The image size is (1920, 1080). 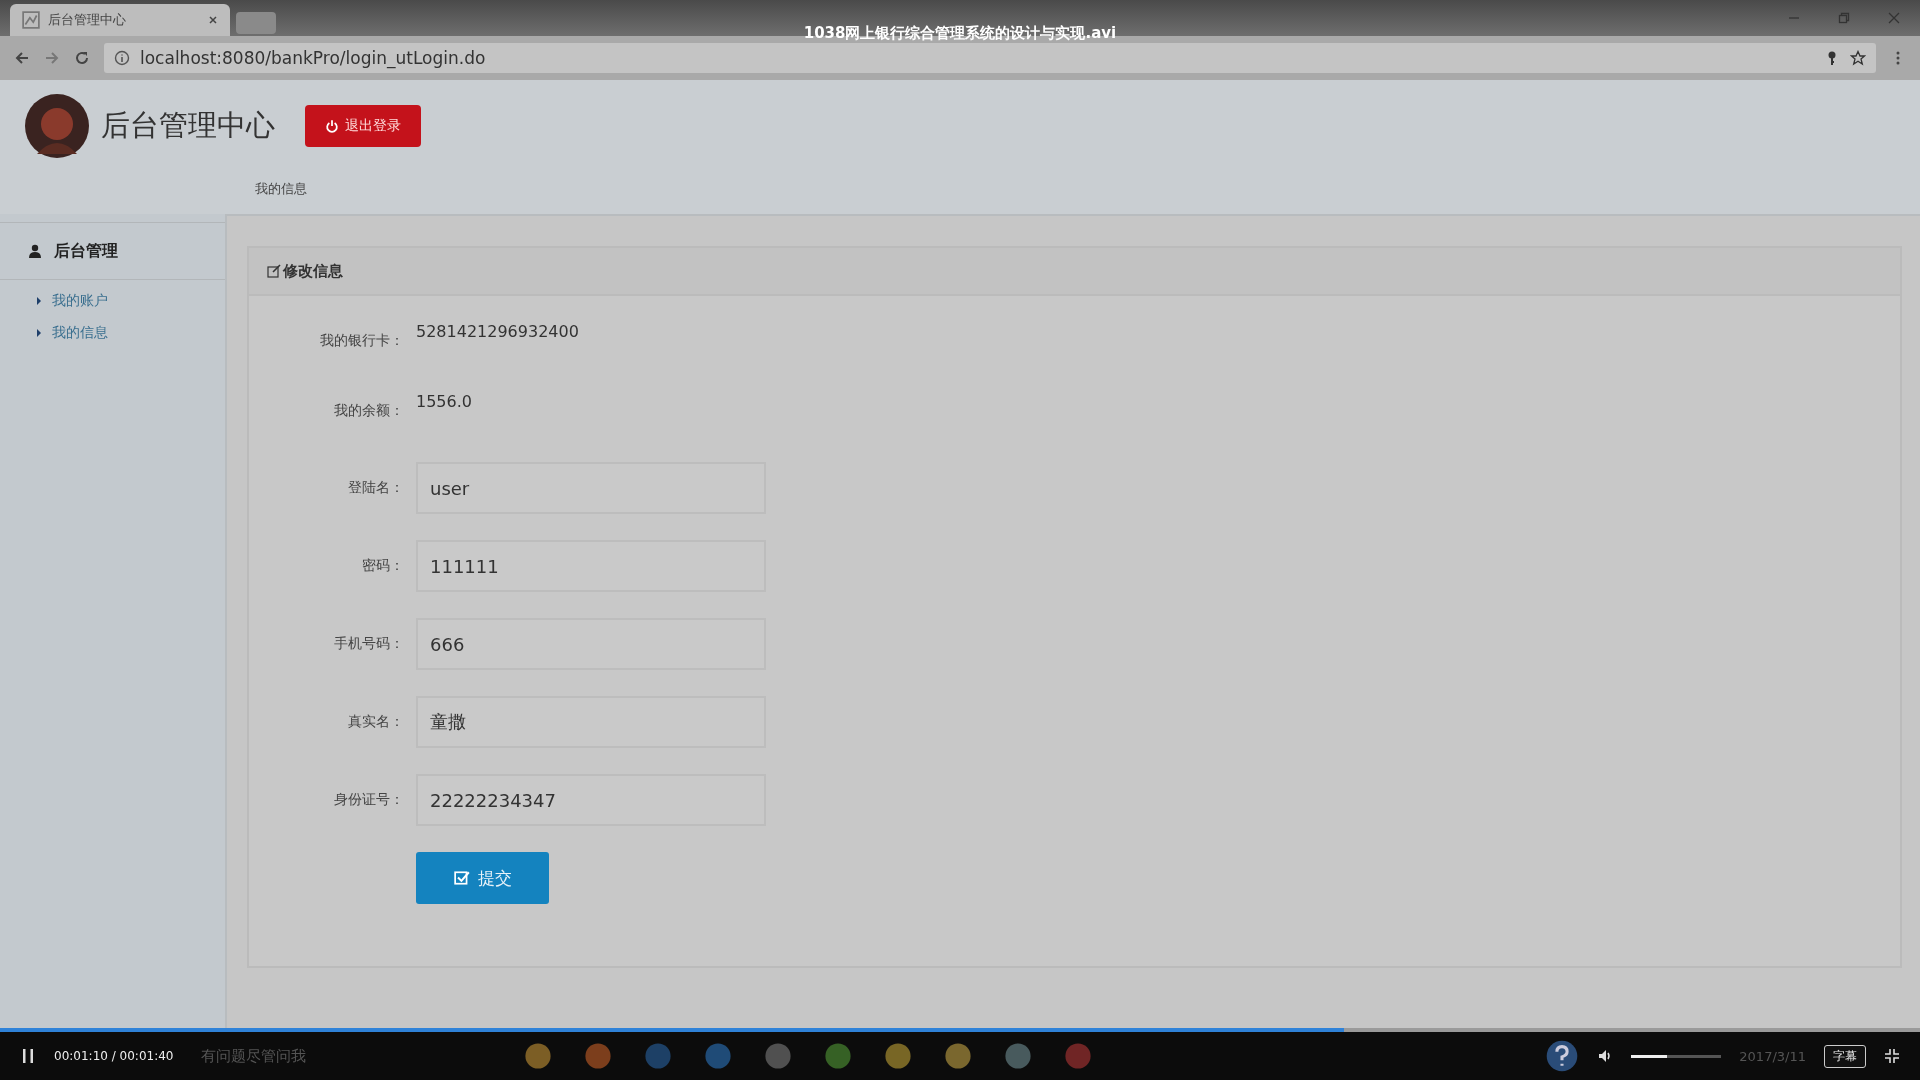 I want to click on input-field: 22222234347, so click(x=591, y=800).